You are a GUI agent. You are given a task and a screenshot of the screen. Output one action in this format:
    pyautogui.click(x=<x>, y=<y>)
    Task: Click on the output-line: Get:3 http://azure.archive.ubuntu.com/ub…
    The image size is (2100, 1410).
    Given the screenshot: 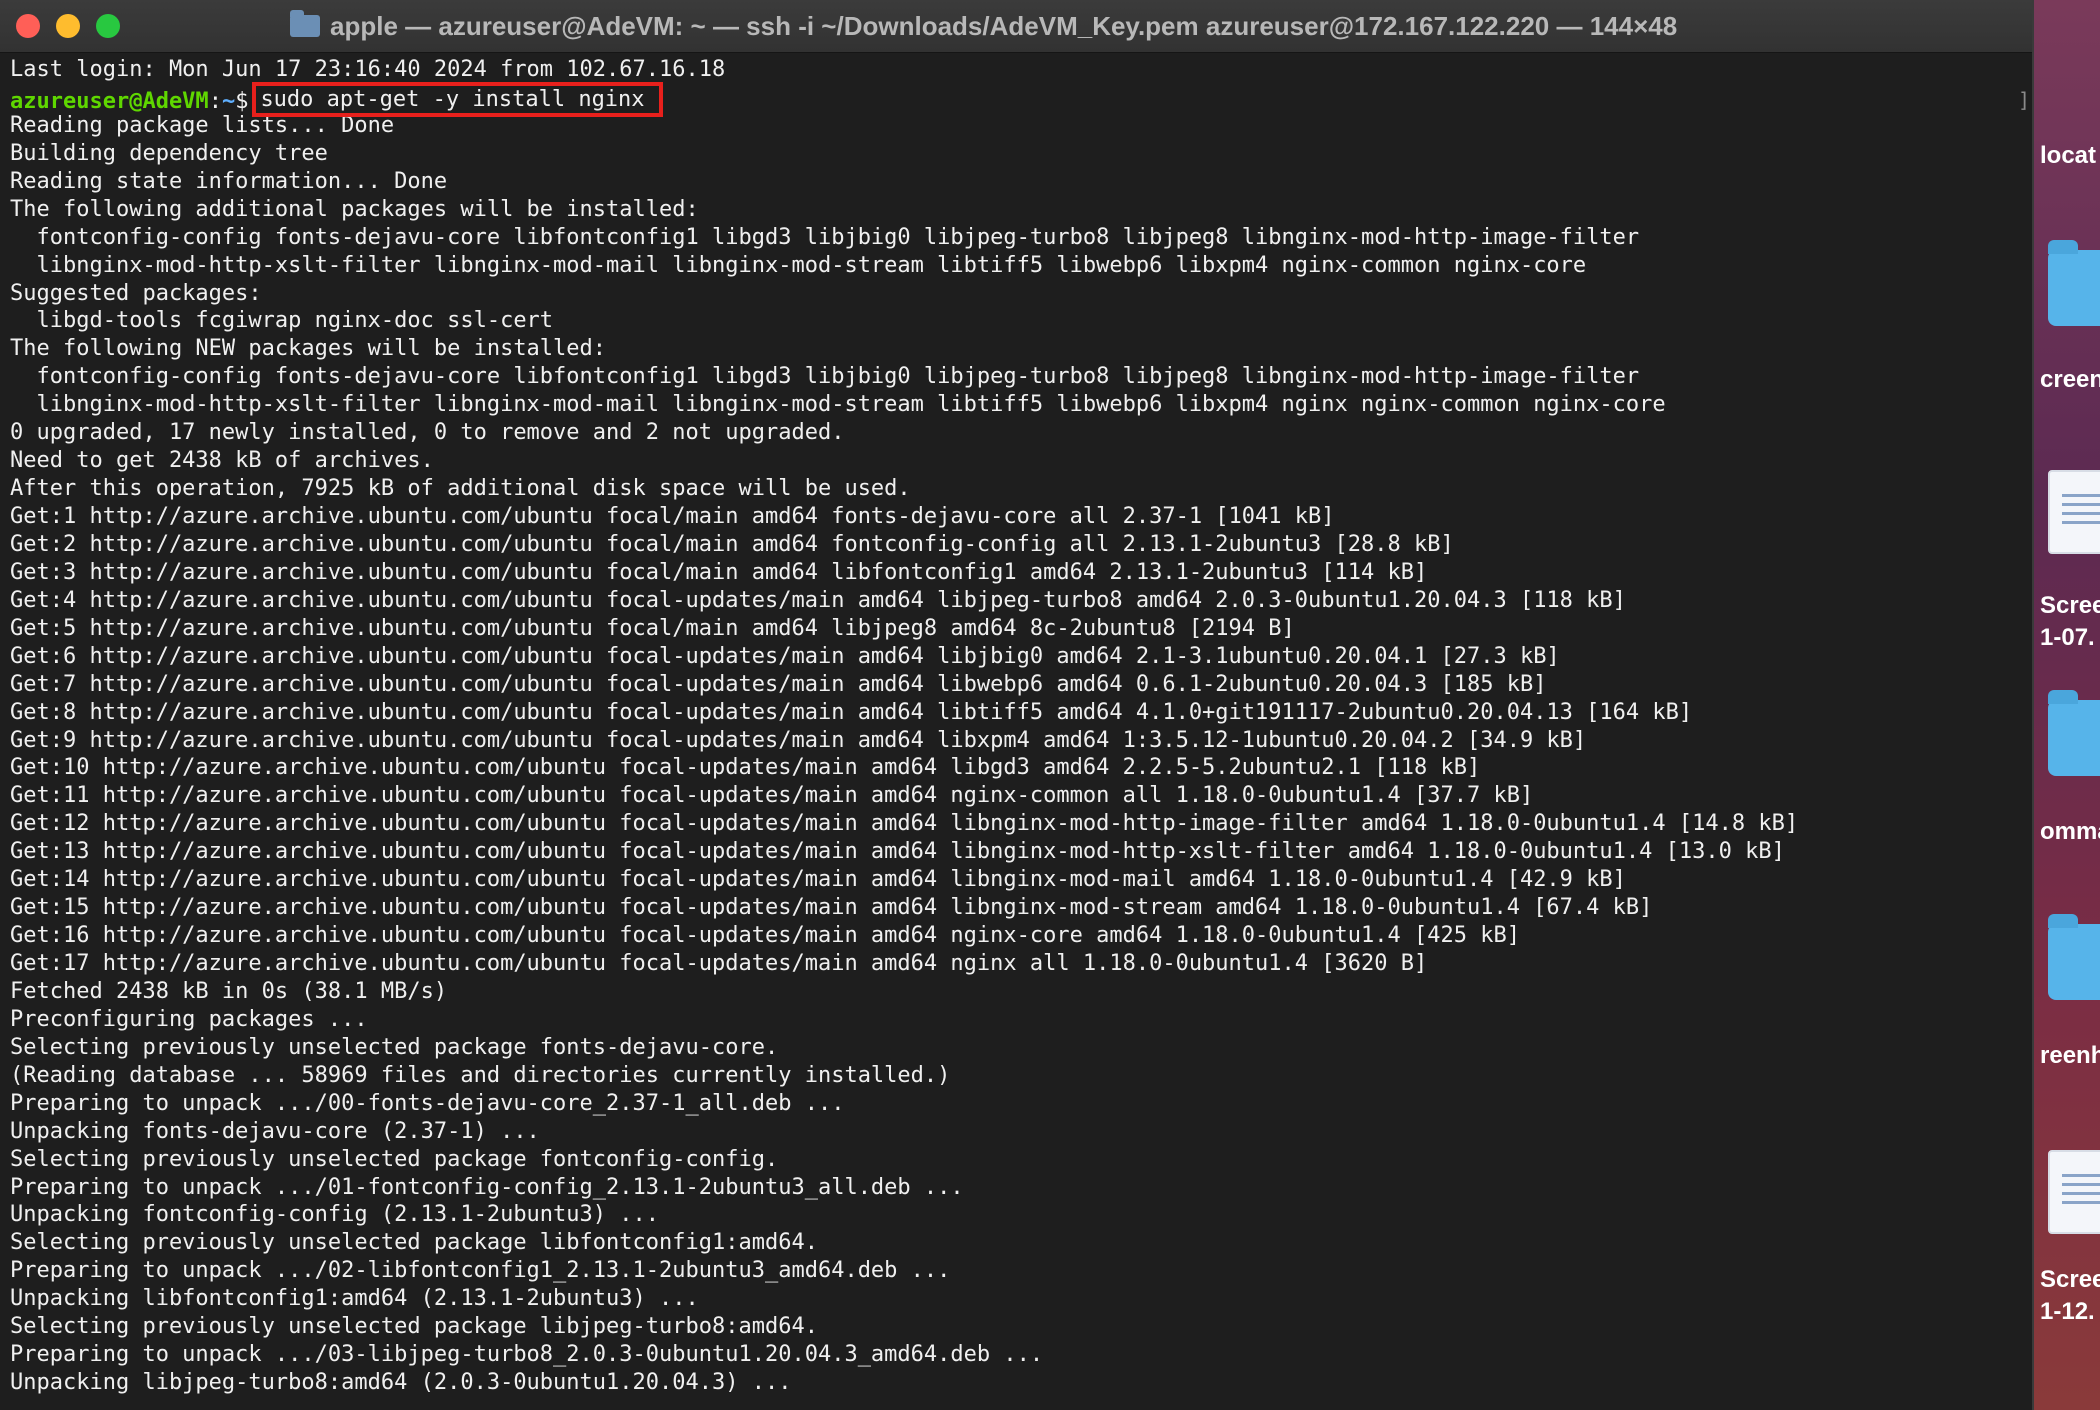 What is the action you would take?
    pyautogui.click(x=719, y=572)
    